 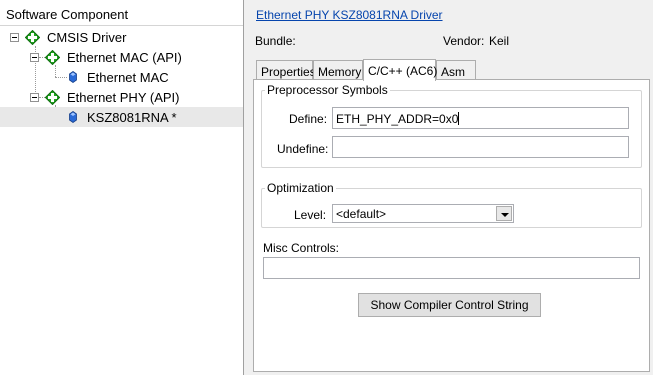 I want to click on text-caret, so click(x=459, y=118).